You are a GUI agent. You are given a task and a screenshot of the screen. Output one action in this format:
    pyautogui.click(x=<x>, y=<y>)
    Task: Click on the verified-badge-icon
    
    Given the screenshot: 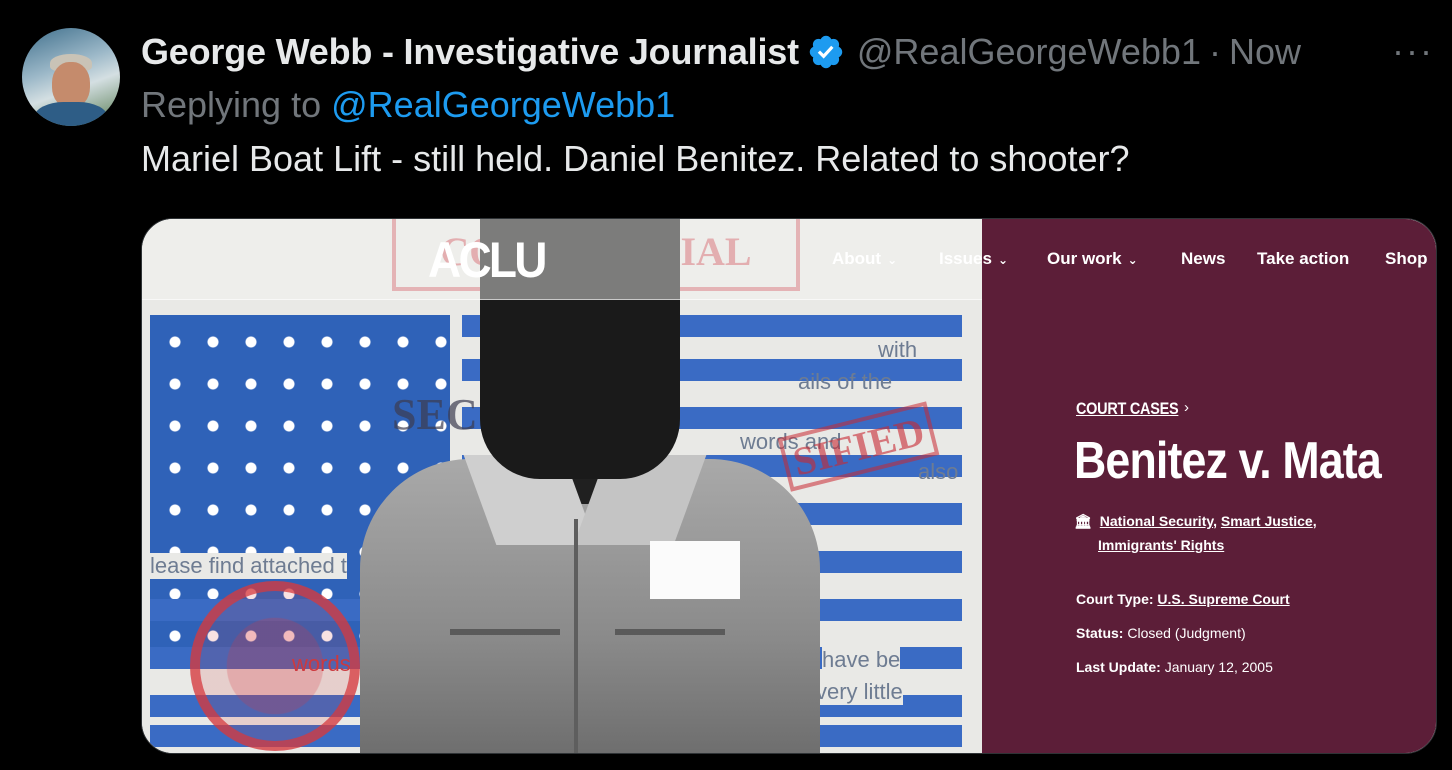 What is the action you would take?
    pyautogui.click(x=826, y=52)
    